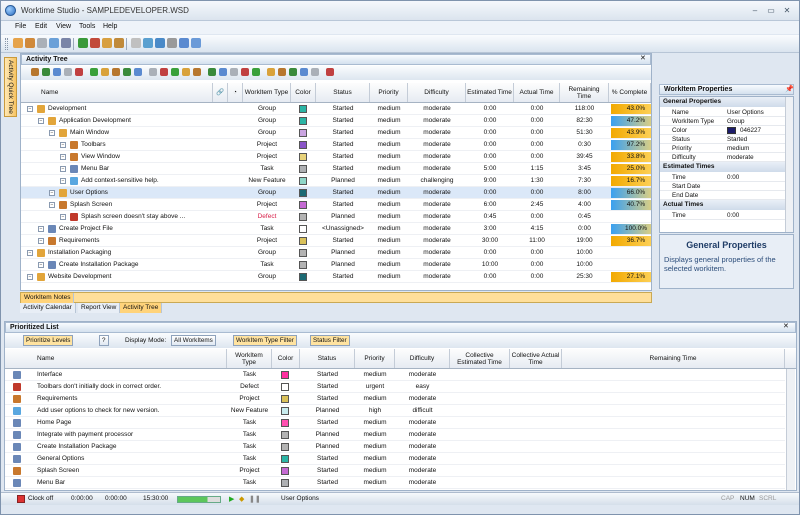 This screenshot has height=515, width=800. I want to click on column-difficulty: Difficulty, so click(422, 358).